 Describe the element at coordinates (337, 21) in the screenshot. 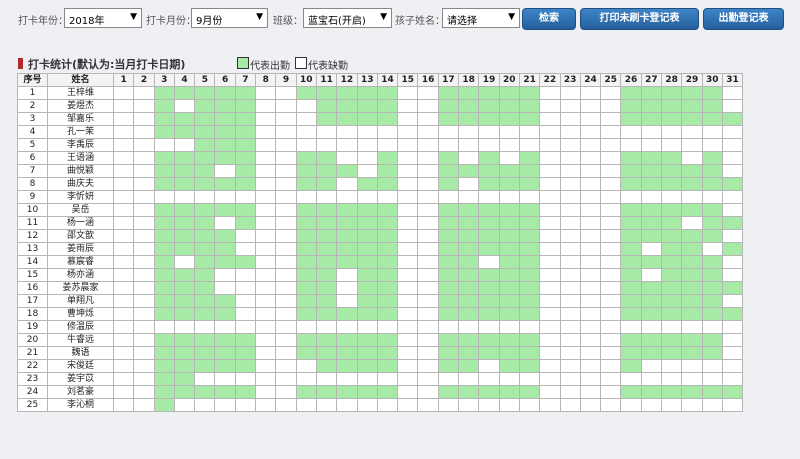

I see `class-select-value: 蓝宝石(开启)` at that location.